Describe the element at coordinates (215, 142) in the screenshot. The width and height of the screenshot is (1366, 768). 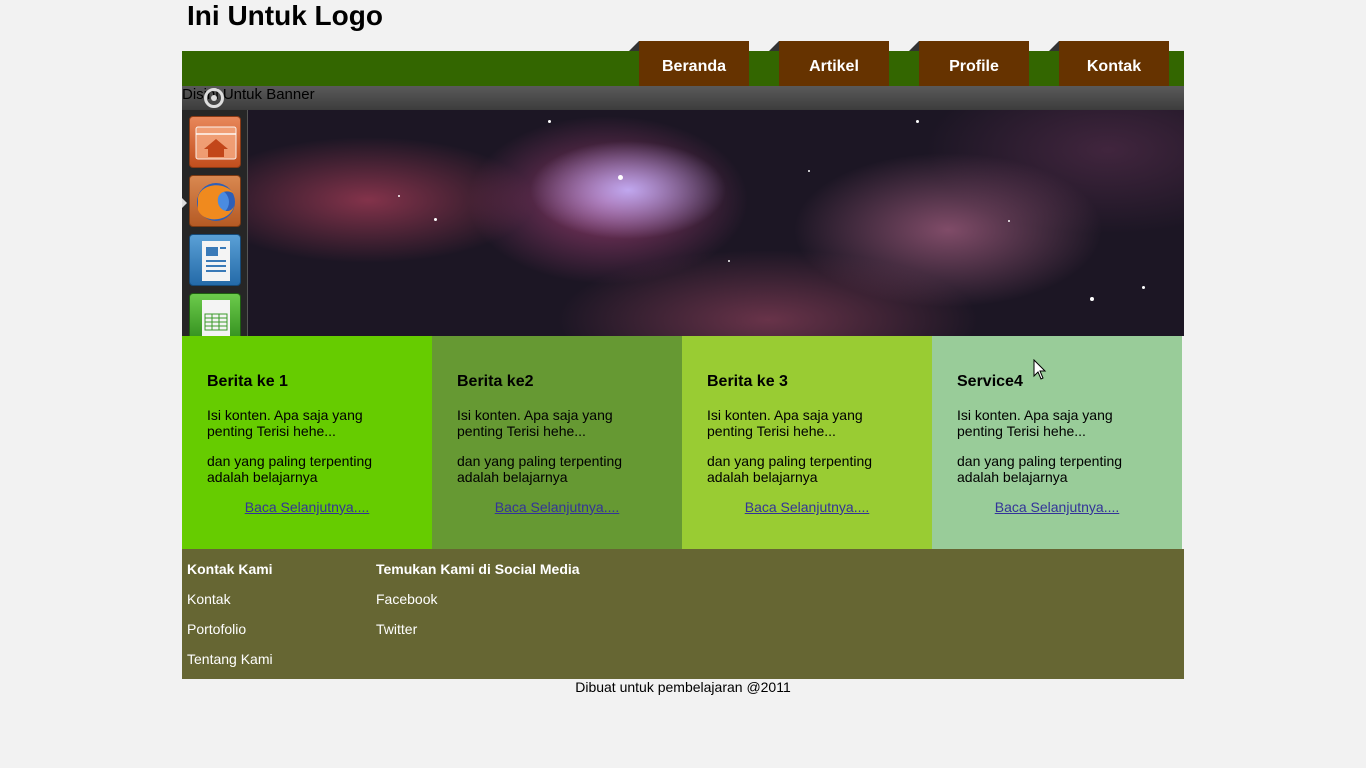
I see `home-folder-icon` at that location.